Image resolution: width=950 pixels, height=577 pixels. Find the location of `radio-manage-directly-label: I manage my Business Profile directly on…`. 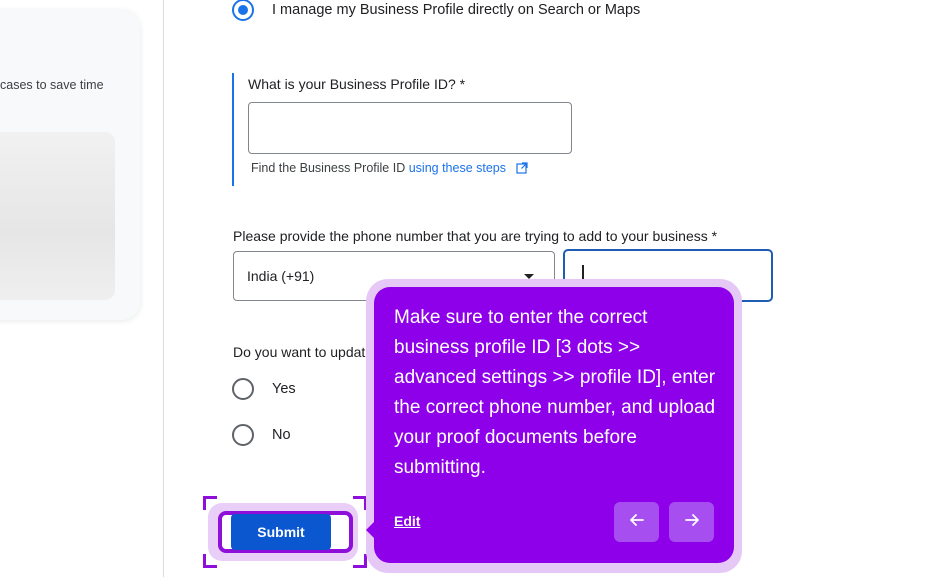

radio-manage-directly-label: I manage my Business Profile directly on… is located at coordinates (456, 10).